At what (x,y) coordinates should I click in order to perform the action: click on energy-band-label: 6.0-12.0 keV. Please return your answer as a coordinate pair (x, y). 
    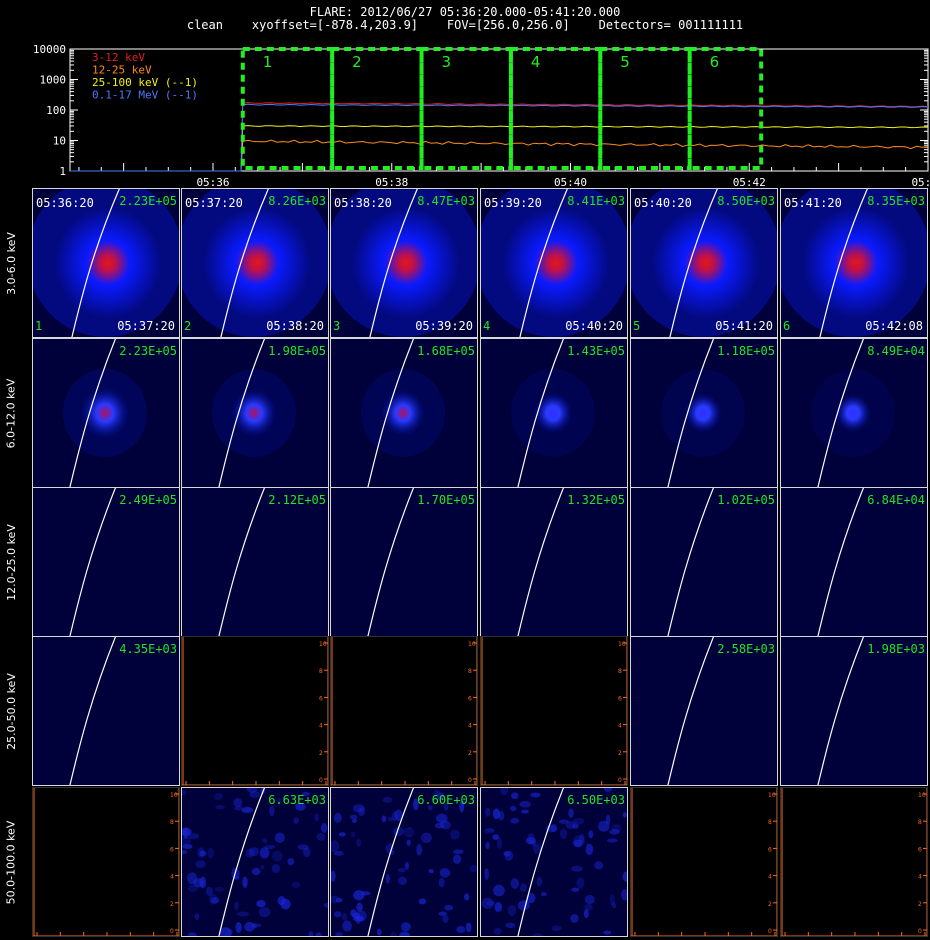
    Looking at the image, I should click on (11, 413).